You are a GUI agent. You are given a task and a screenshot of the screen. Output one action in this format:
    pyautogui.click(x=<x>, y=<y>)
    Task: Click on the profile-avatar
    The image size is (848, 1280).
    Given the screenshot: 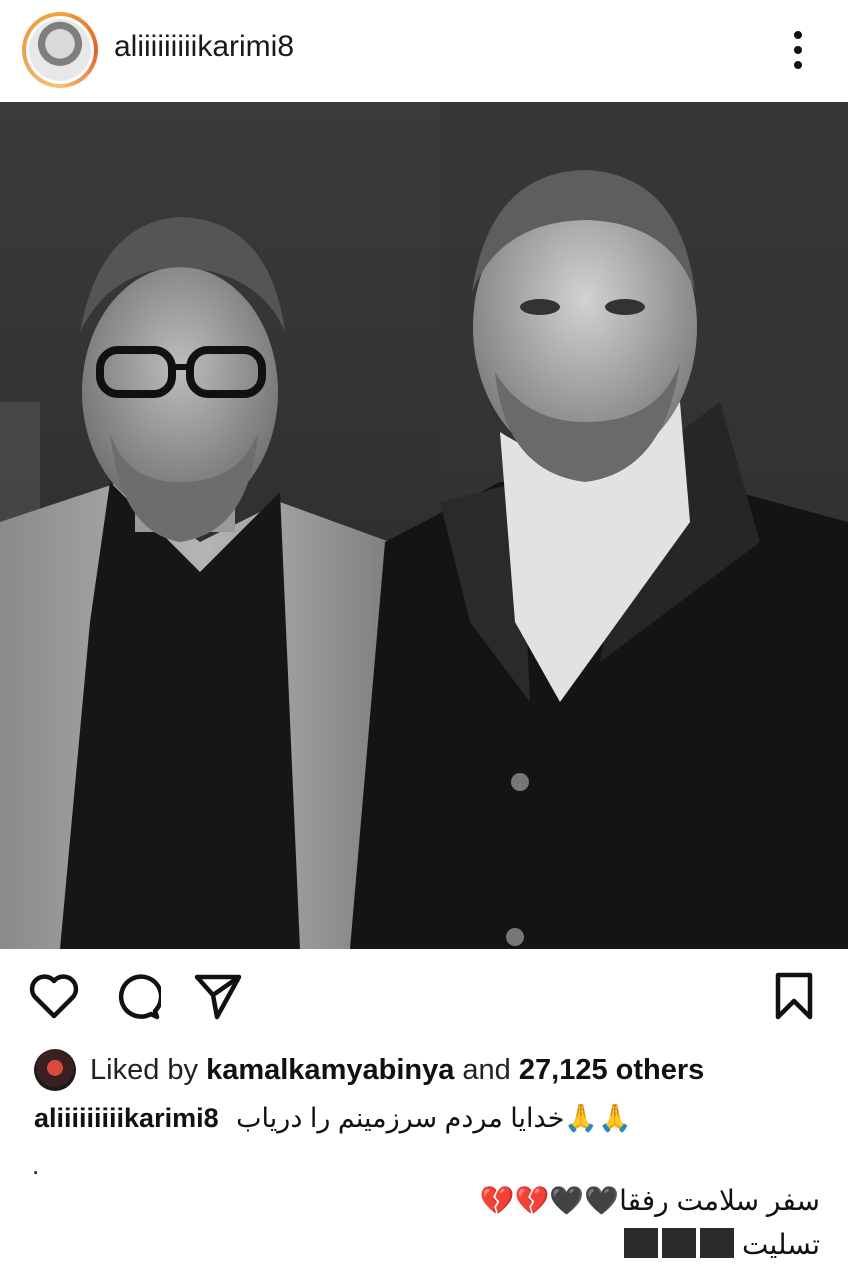 What is the action you would take?
    pyautogui.click(x=60, y=50)
    